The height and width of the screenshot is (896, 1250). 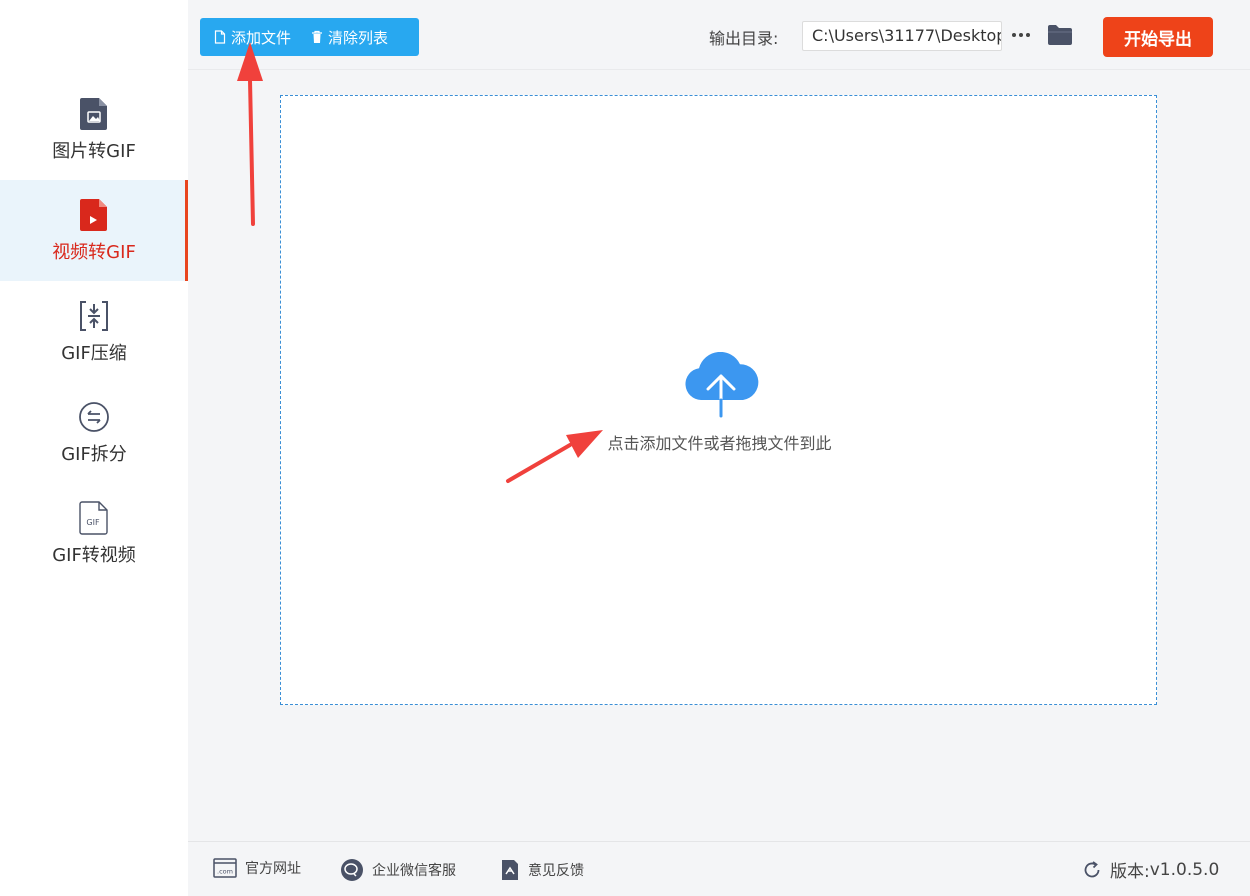 I want to click on svg-text: GIF, so click(x=93, y=522).